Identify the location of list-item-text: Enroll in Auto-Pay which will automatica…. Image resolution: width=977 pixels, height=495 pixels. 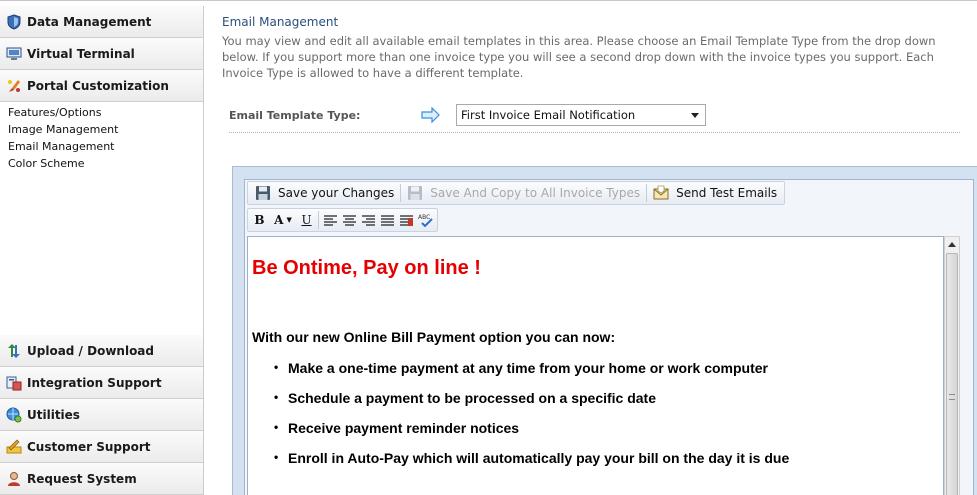
(539, 458).